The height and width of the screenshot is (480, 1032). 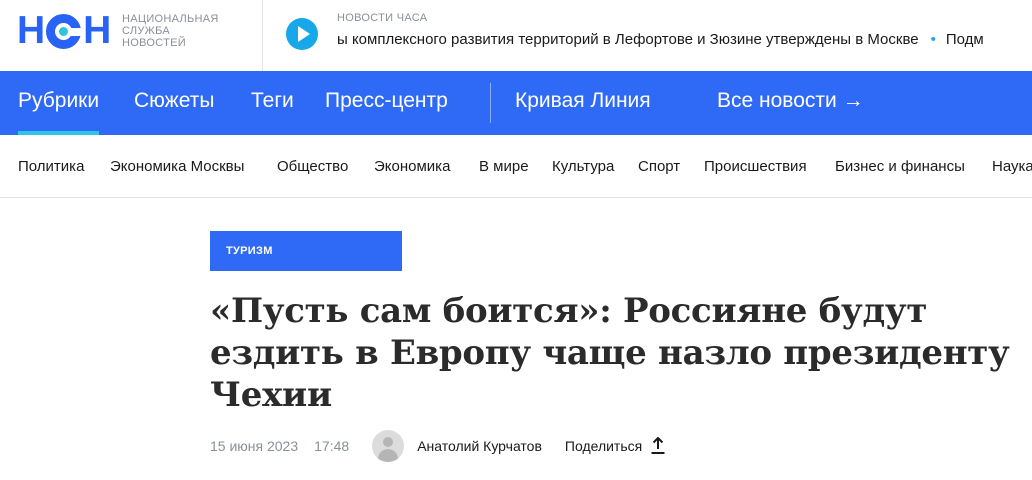 I want to click on nav-item-krivaya-liniya: Кривая Линия, so click(x=583, y=103).